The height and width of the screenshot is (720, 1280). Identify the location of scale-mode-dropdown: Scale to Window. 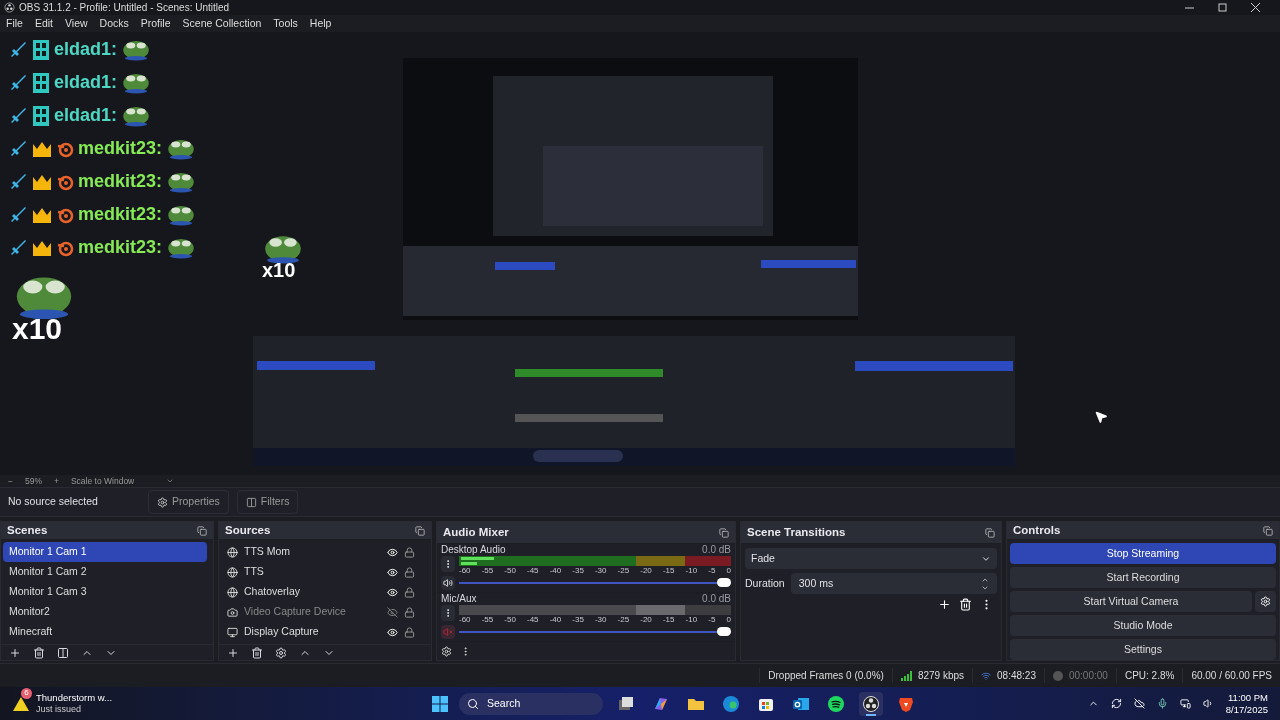
(122, 481).